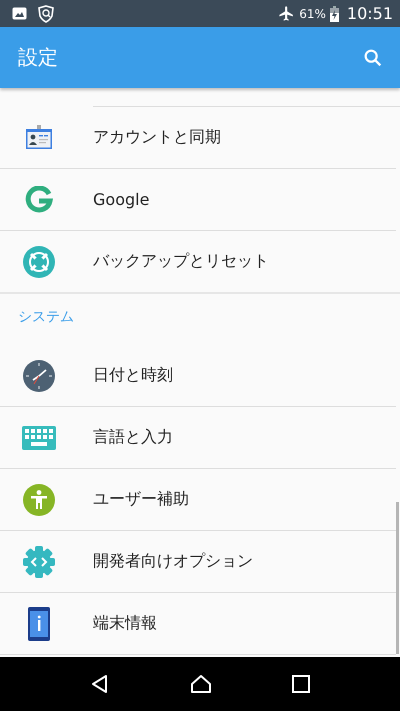 The height and width of the screenshot is (711, 400). What do you see at coordinates (46, 317) in the screenshot?
I see `section-header: システム` at bounding box center [46, 317].